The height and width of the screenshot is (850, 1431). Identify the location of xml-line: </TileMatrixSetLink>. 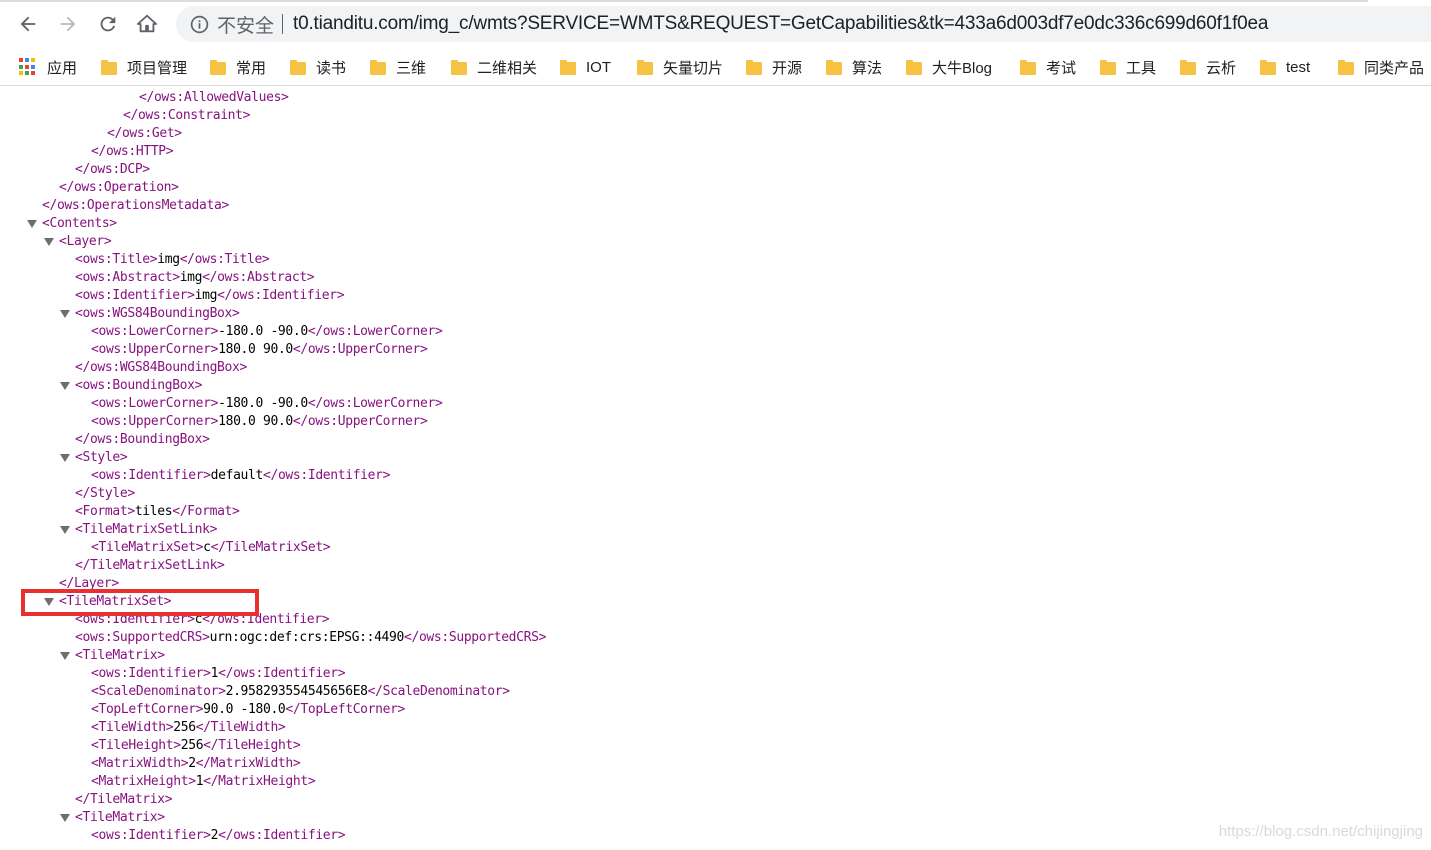
(150, 566).